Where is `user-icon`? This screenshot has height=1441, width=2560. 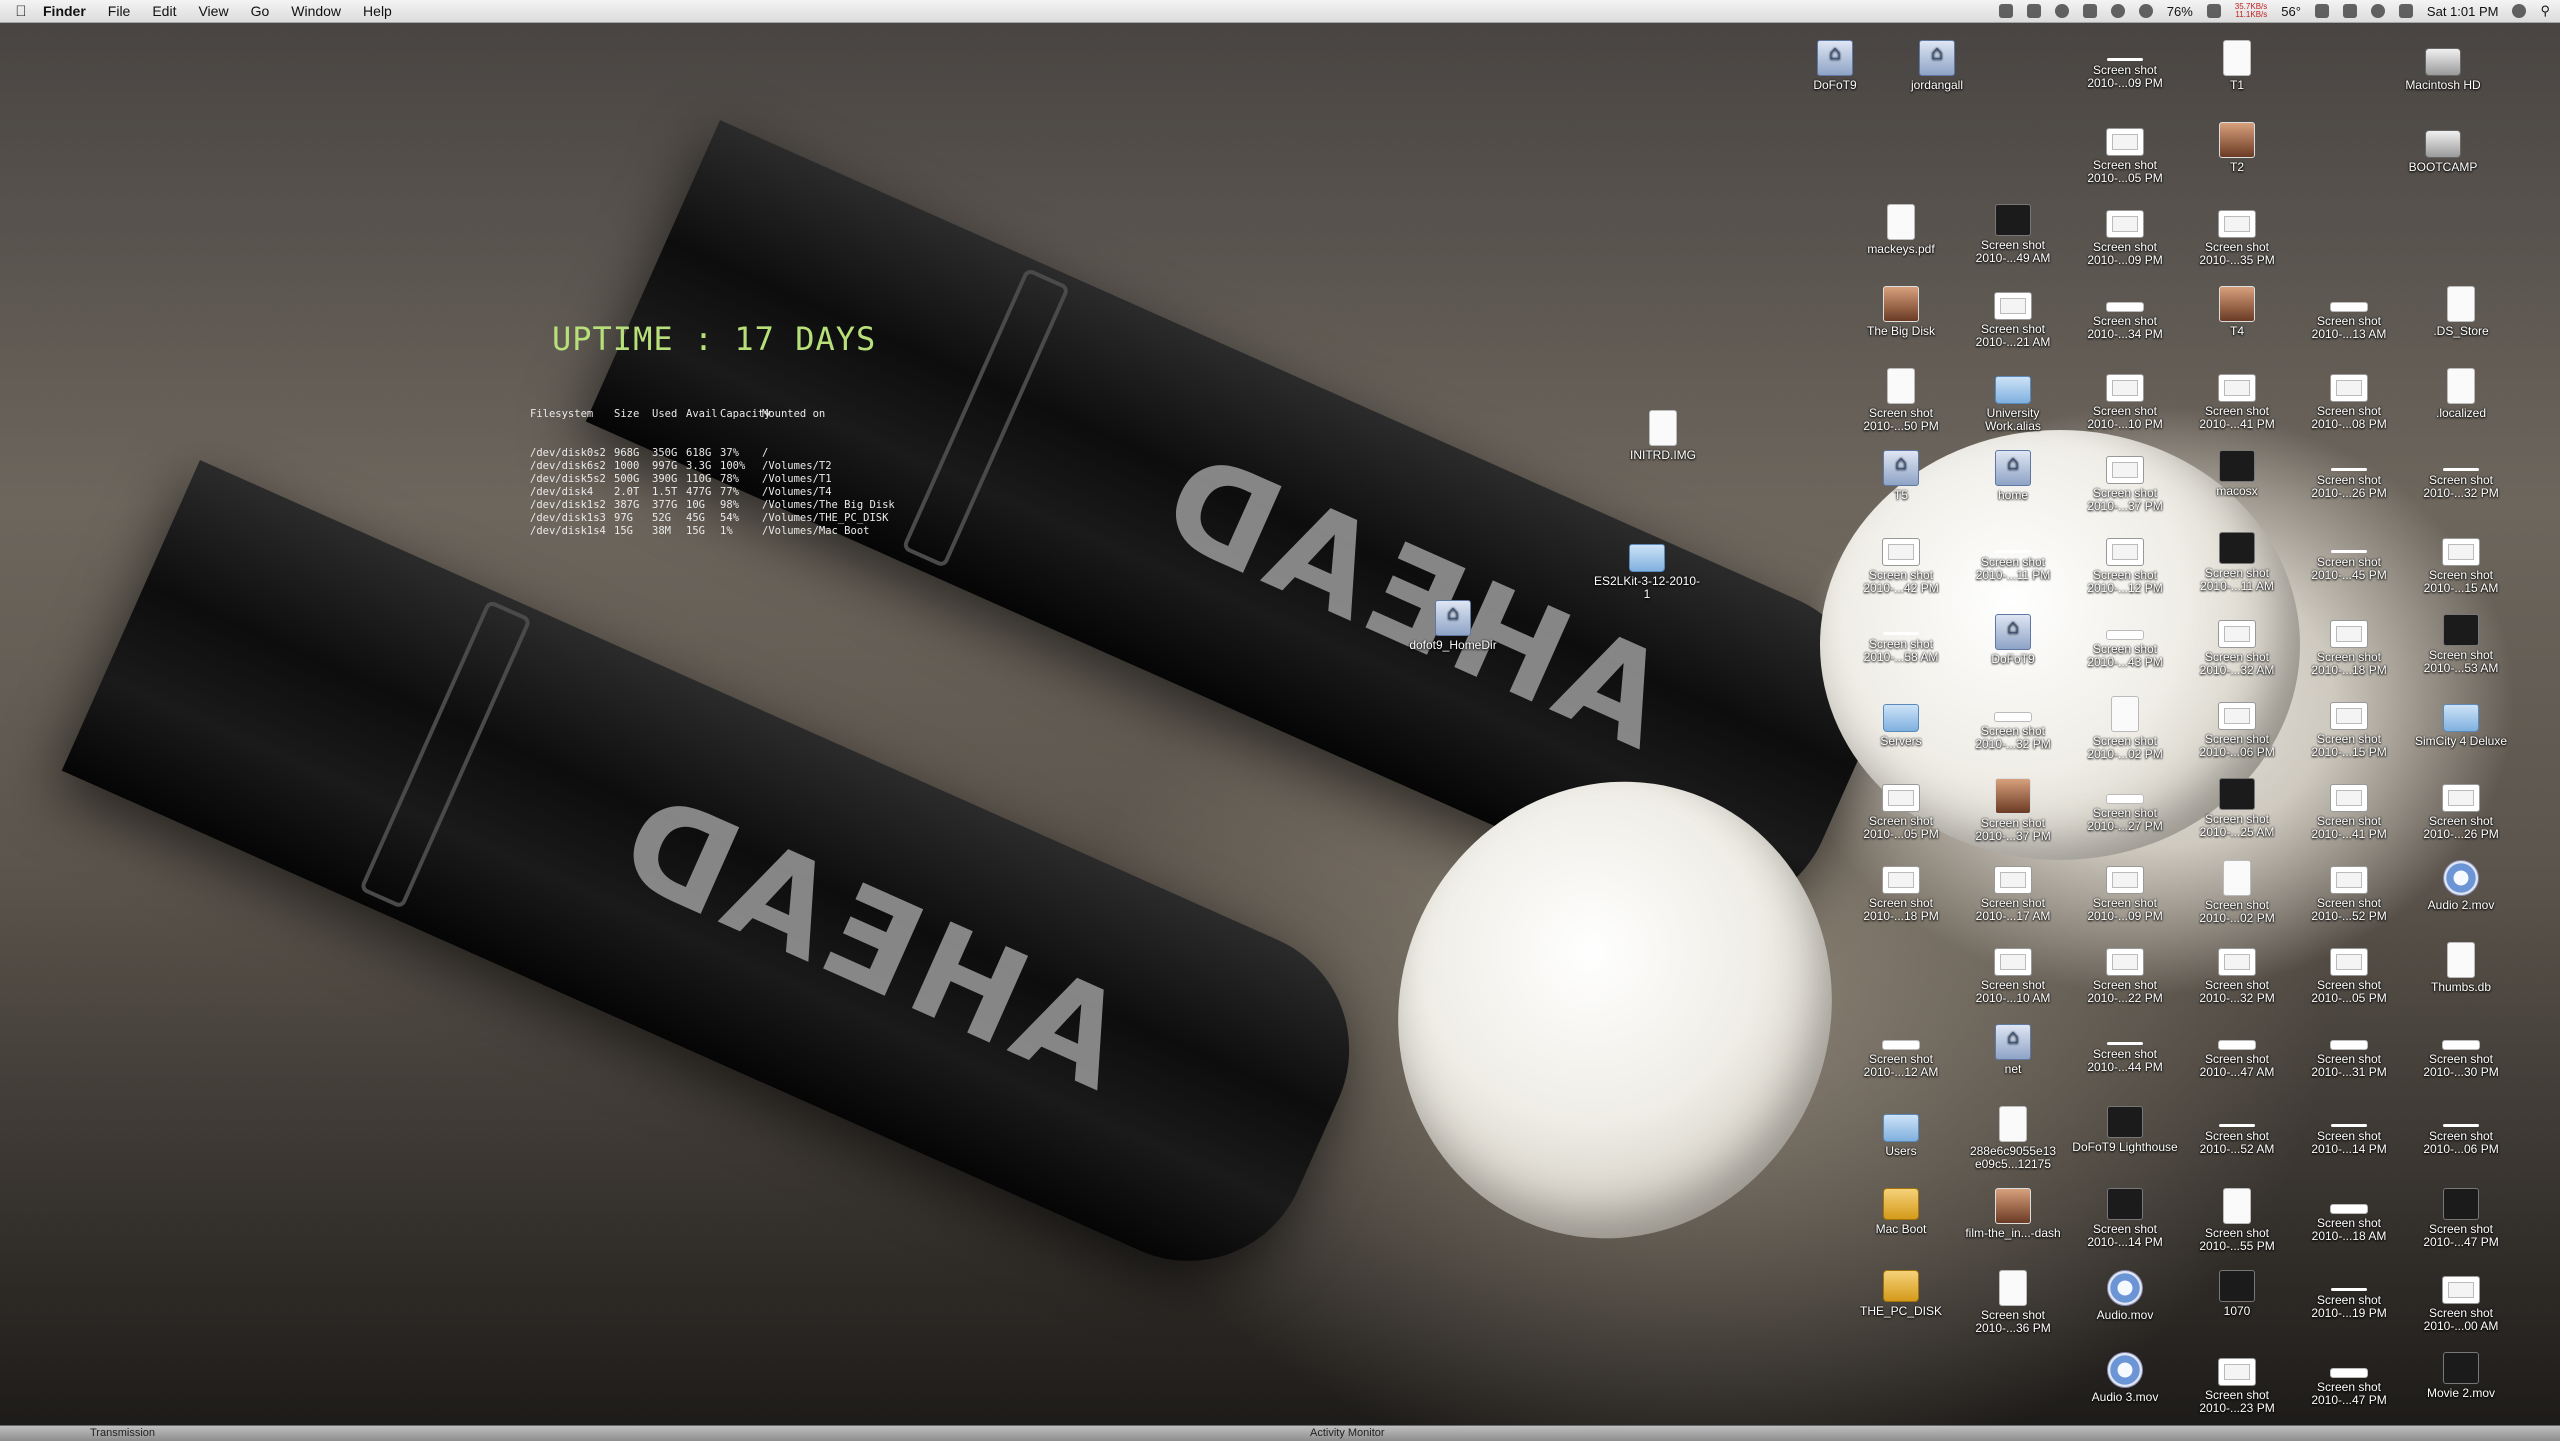
user-icon is located at coordinates (2519, 11).